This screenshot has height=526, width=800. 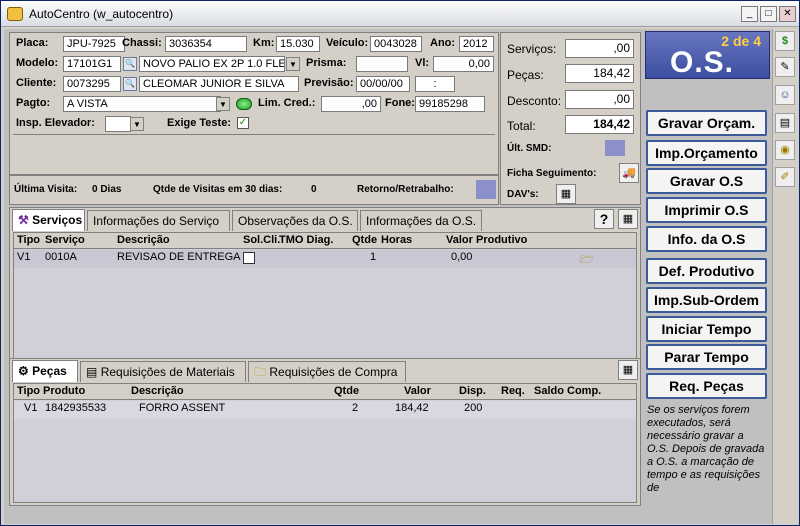 I want to click on col-produtivo: Produtivo, so click(x=502, y=240).